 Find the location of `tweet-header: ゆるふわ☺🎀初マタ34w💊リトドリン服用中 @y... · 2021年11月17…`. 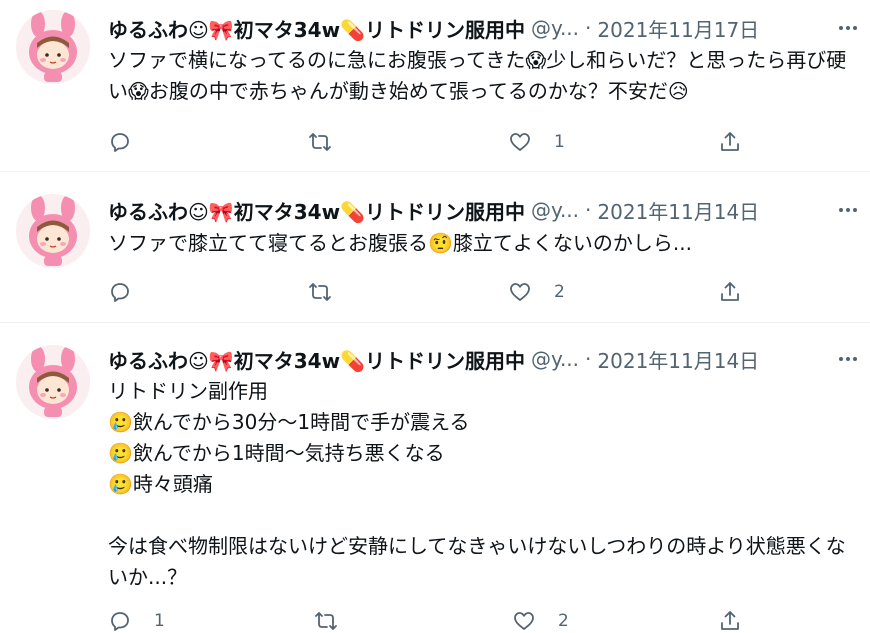

tweet-header: ゆるふわ☺🎀初マタ34w💊リトドリン服用中 @y... · 2021年11月17… is located at coordinates (489, 28).